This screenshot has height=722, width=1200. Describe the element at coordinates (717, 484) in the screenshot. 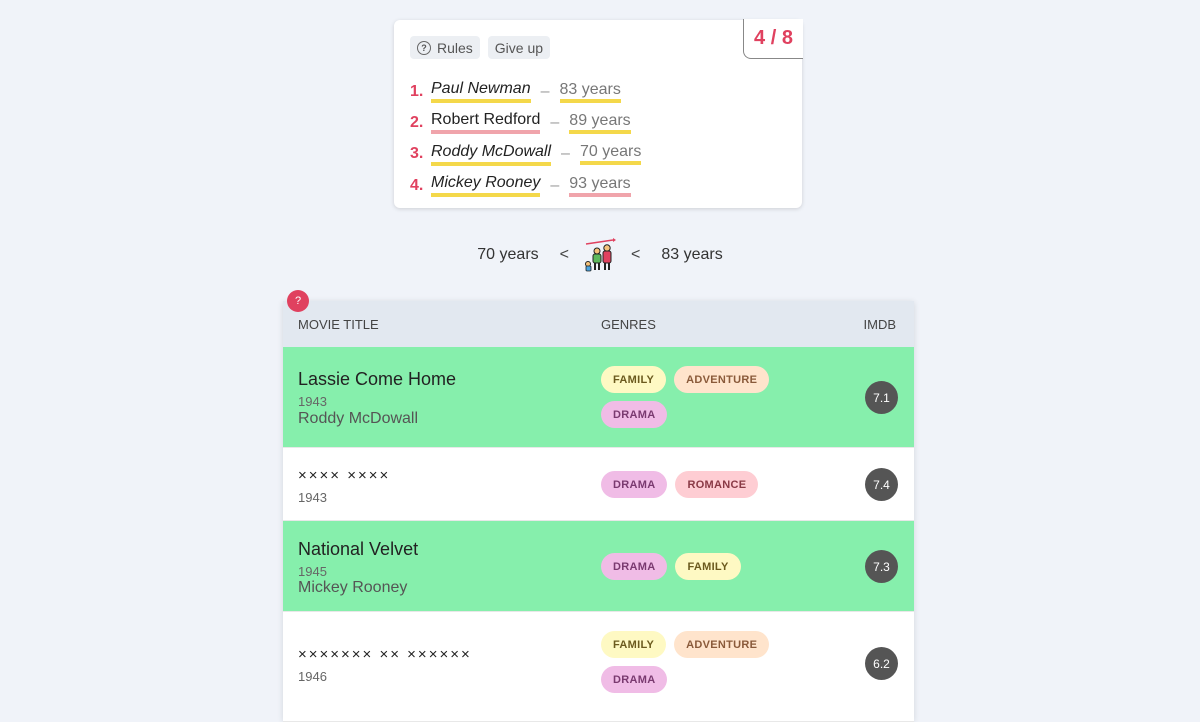

I see `genre-tag: ROMANCE` at that location.